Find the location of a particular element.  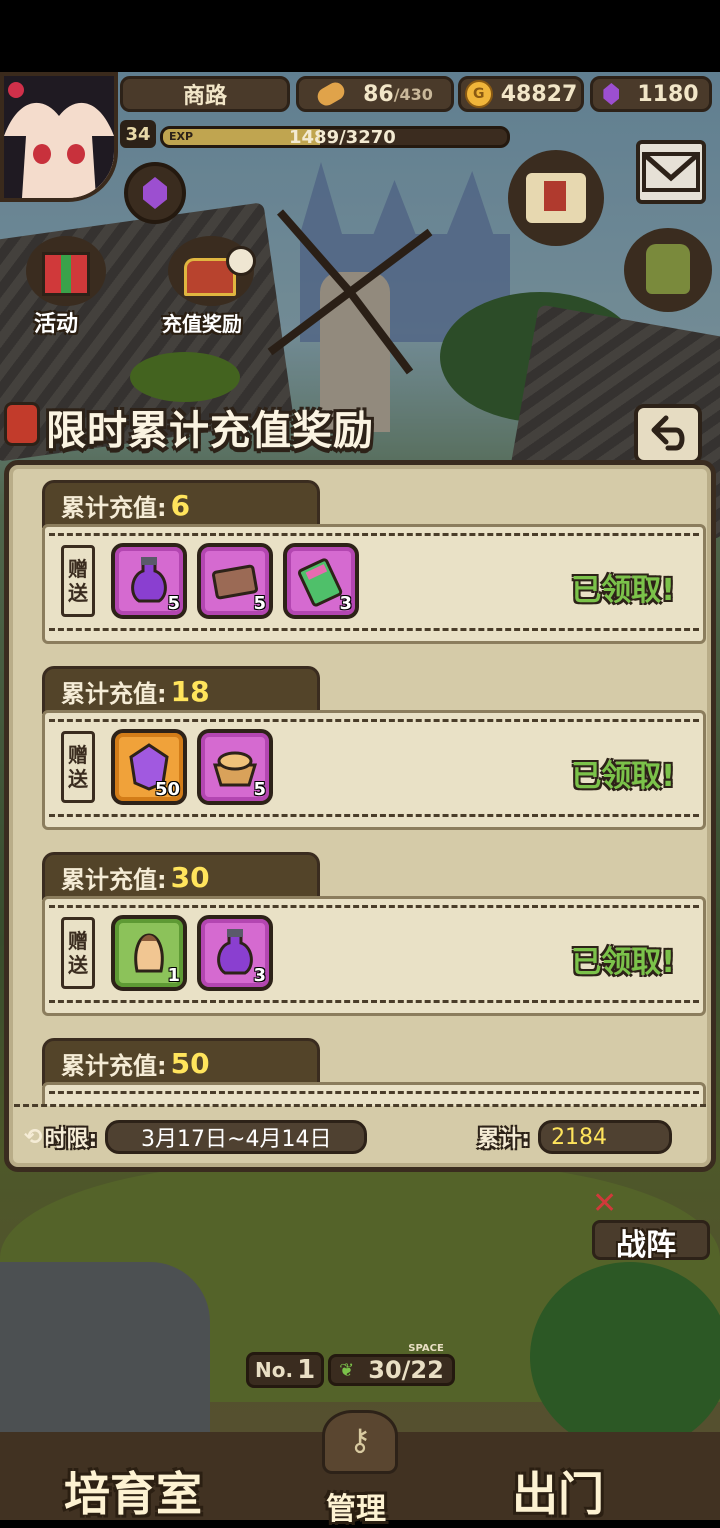

gem-plus-icon is located at coordinates (155, 193).